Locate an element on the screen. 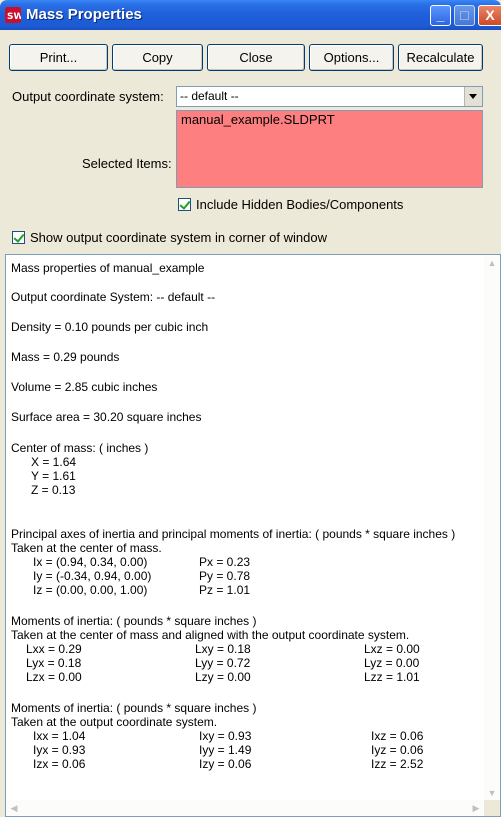 The width and height of the screenshot is (501, 817). report-izx: Izx = 0.06 is located at coordinates (59, 764).